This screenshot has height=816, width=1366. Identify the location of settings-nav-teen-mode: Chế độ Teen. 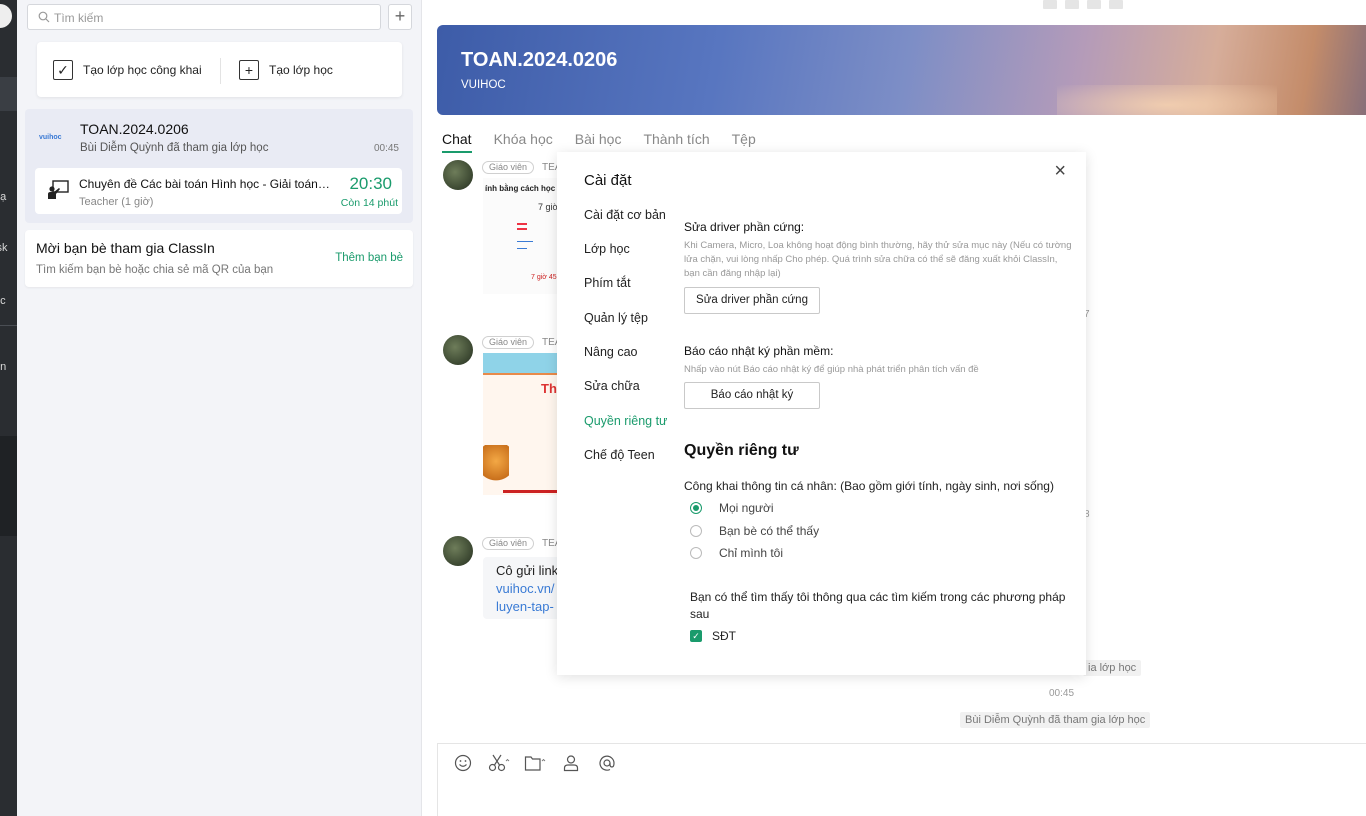
(619, 455).